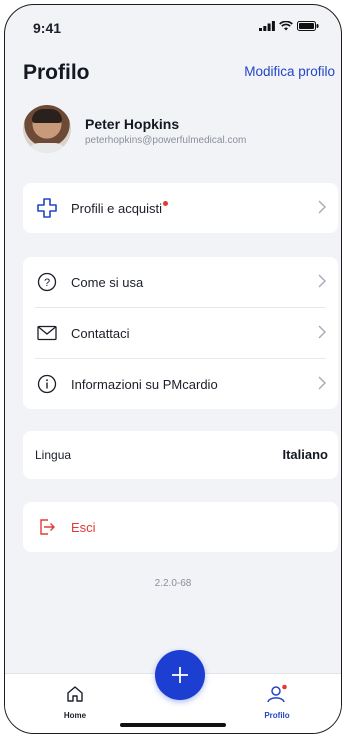 The width and height of the screenshot is (346, 738). Describe the element at coordinates (289, 71) in the screenshot. I see `edit-profile-link: Modifica profilo` at that location.